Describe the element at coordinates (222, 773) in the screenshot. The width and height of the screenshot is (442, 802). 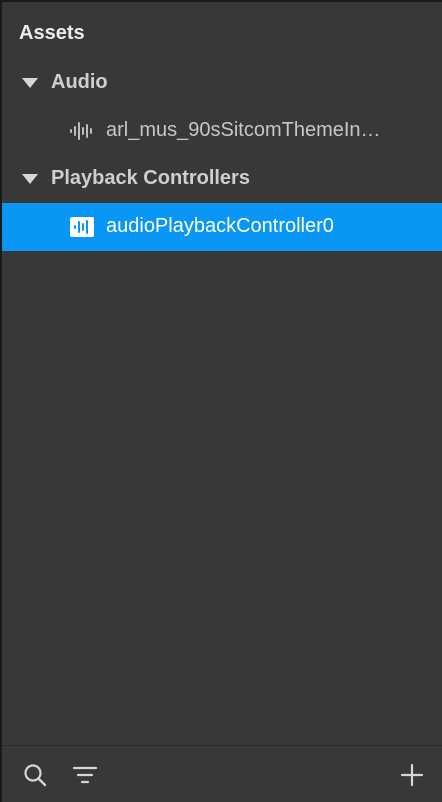
I see `panel-footer-toolbar` at that location.